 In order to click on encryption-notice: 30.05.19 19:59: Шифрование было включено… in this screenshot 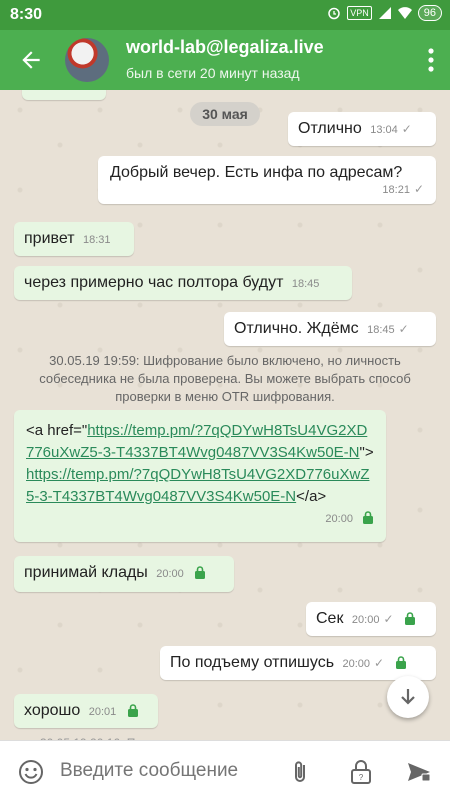, I will do `click(225, 378)`.